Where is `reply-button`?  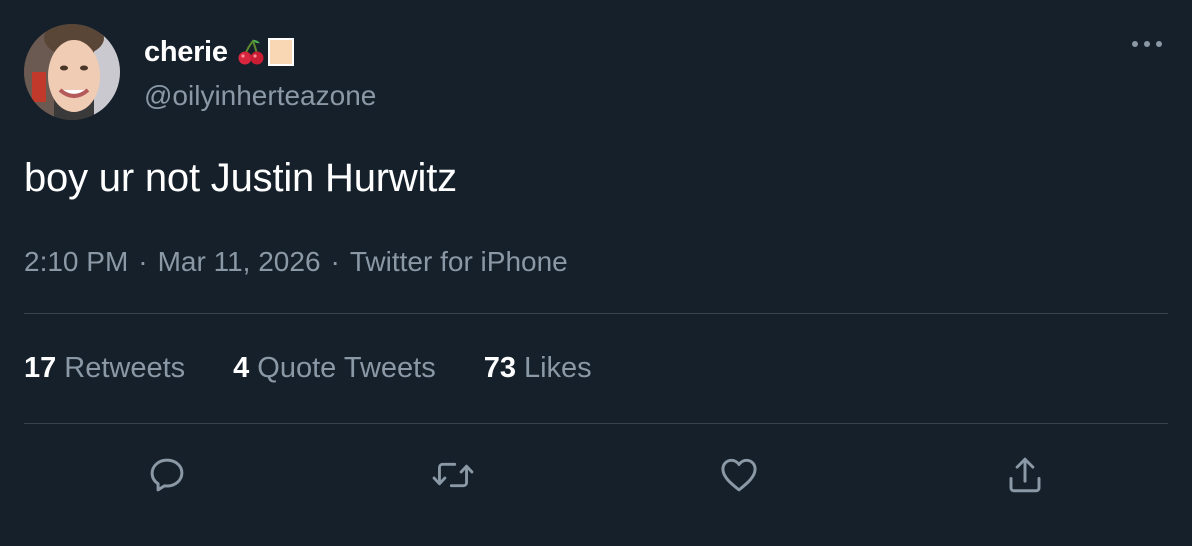
reply-button is located at coordinates (167, 475).